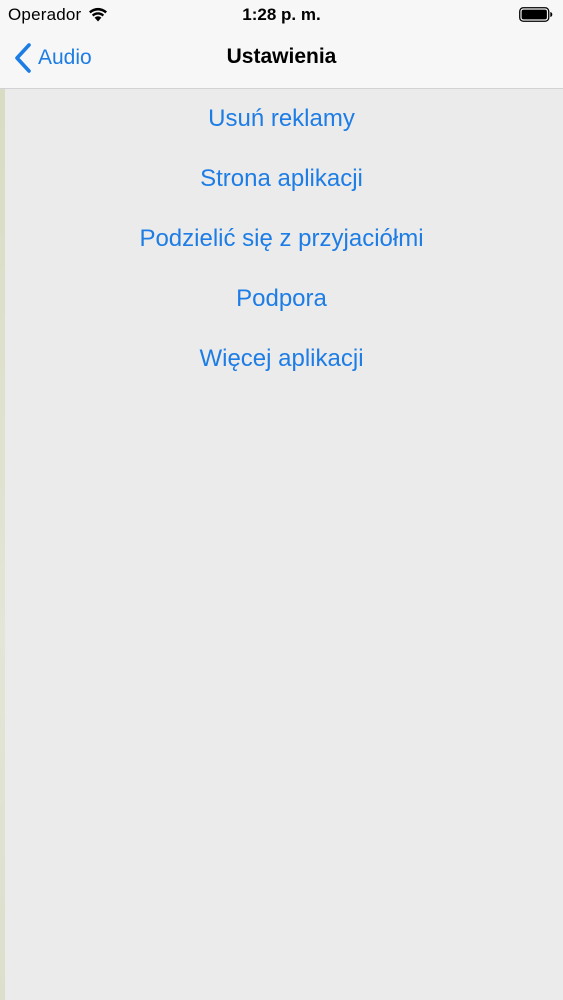 This screenshot has width=563, height=1000. What do you see at coordinates (281, 179) in the screenshot?
I see `app-page-button: Strona aplikacji` at bounding box center [281, 179].